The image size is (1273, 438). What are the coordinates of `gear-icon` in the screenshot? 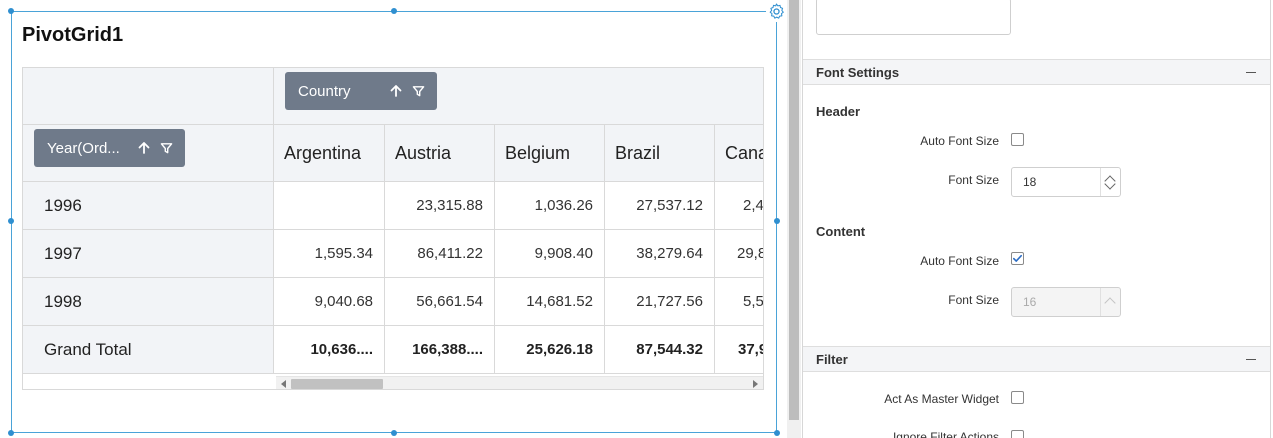 It's located at (776, 11).